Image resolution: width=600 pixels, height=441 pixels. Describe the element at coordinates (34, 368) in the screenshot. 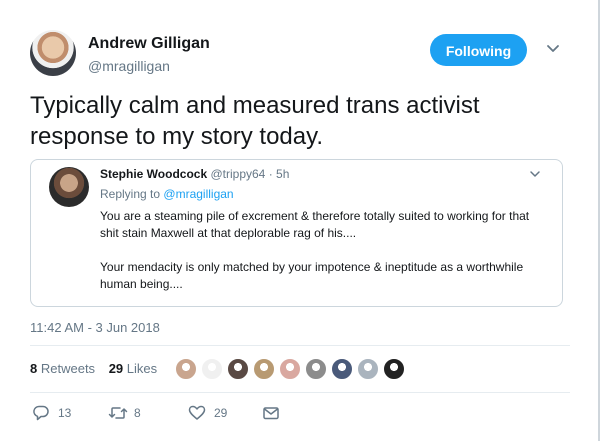

I see `retweets-count: 8` at that location.